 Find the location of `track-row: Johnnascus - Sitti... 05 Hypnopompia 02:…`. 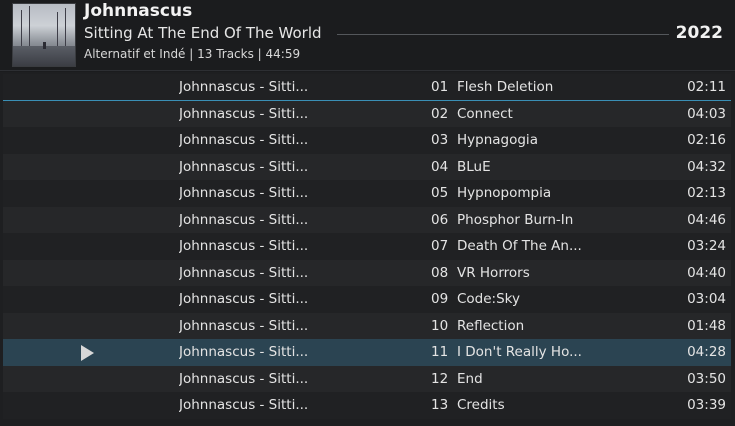

track-row: Johnnascus - Sitti... 05 Hypnopompia 02:… is located at coordinates (367, 193).